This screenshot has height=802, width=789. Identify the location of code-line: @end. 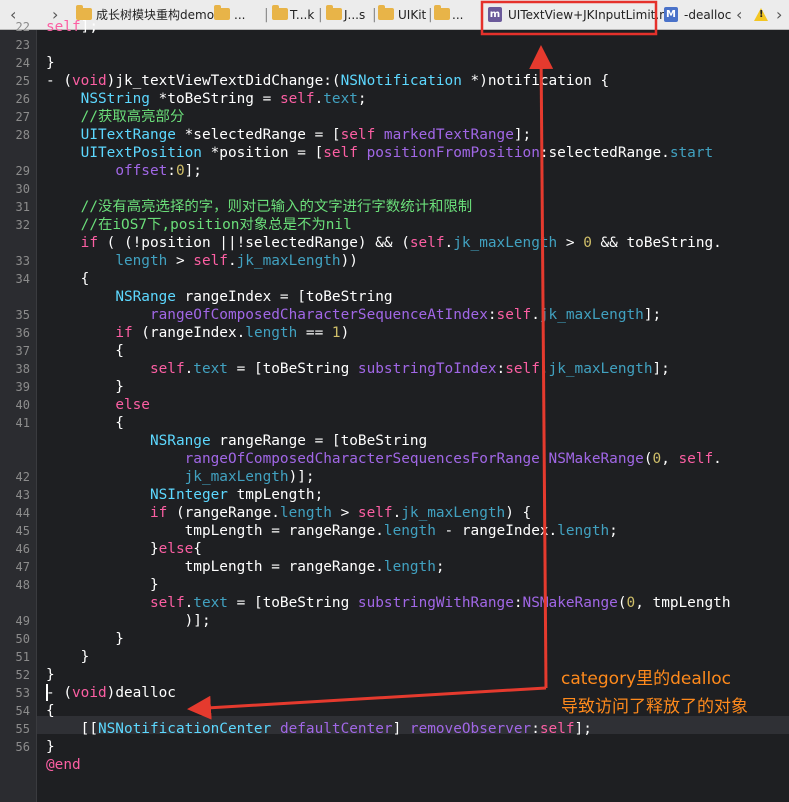
(63, 765).